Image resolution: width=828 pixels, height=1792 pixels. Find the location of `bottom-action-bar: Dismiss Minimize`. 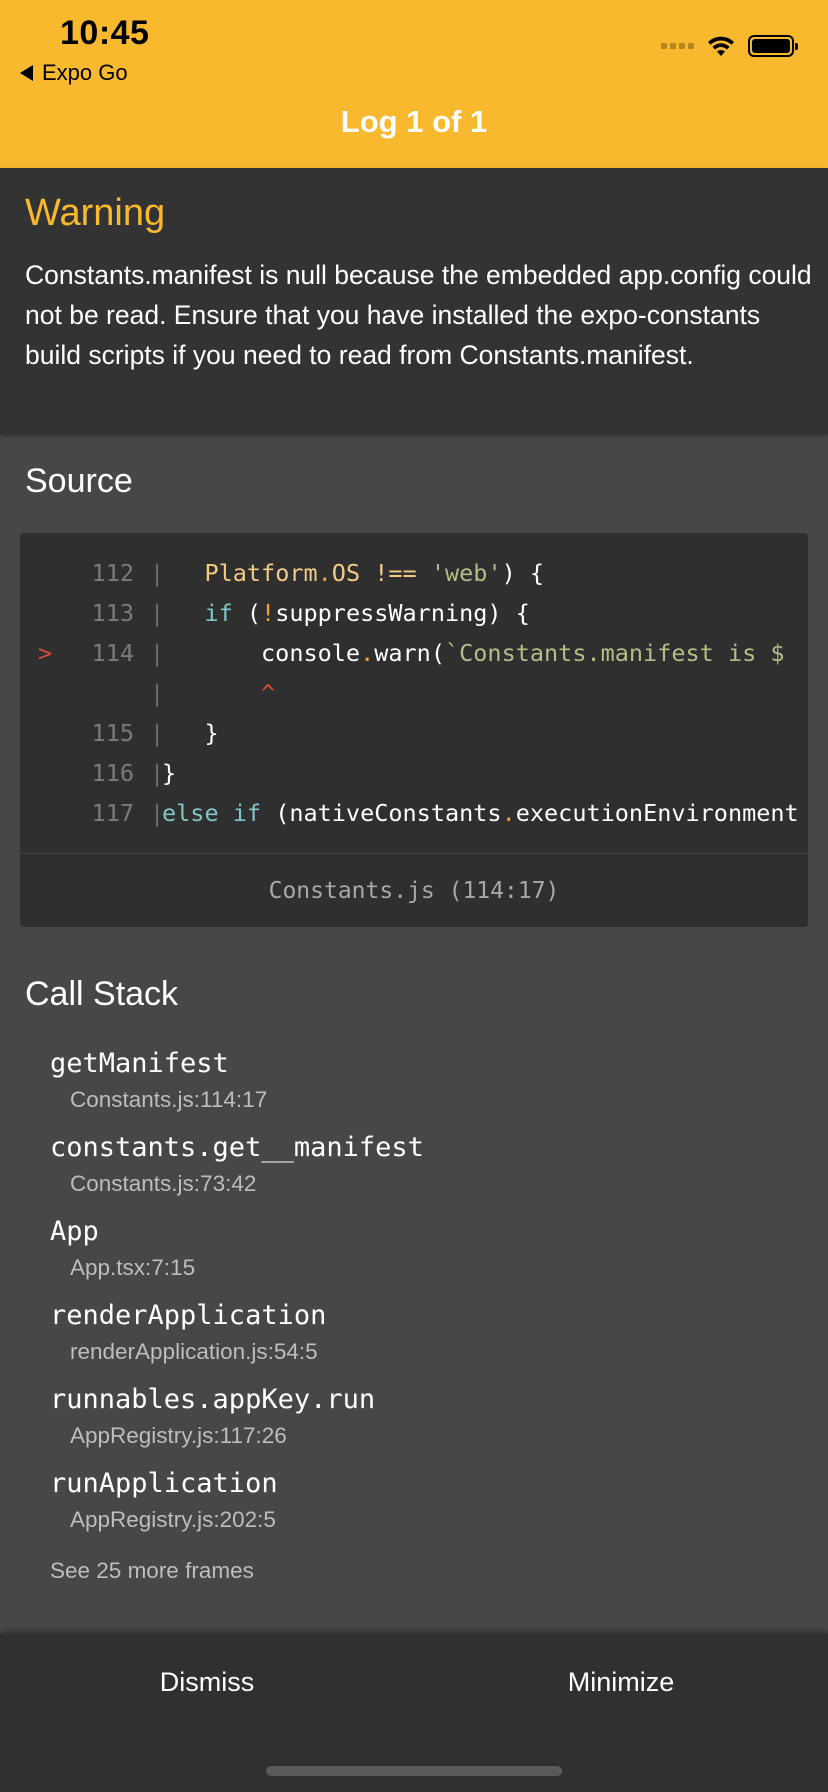

bottom-action-bar: Dismiss Minimize is located at coordinates (414, 1713).